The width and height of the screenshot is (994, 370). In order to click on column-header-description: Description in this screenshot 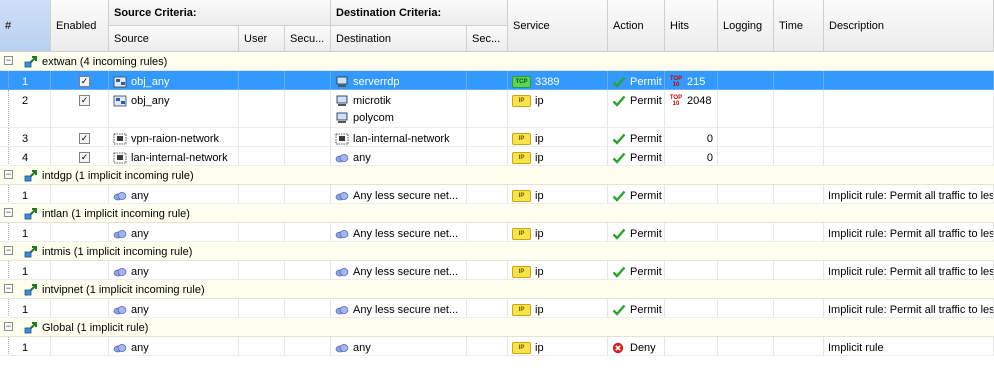, I will do `click(909, 26)`.